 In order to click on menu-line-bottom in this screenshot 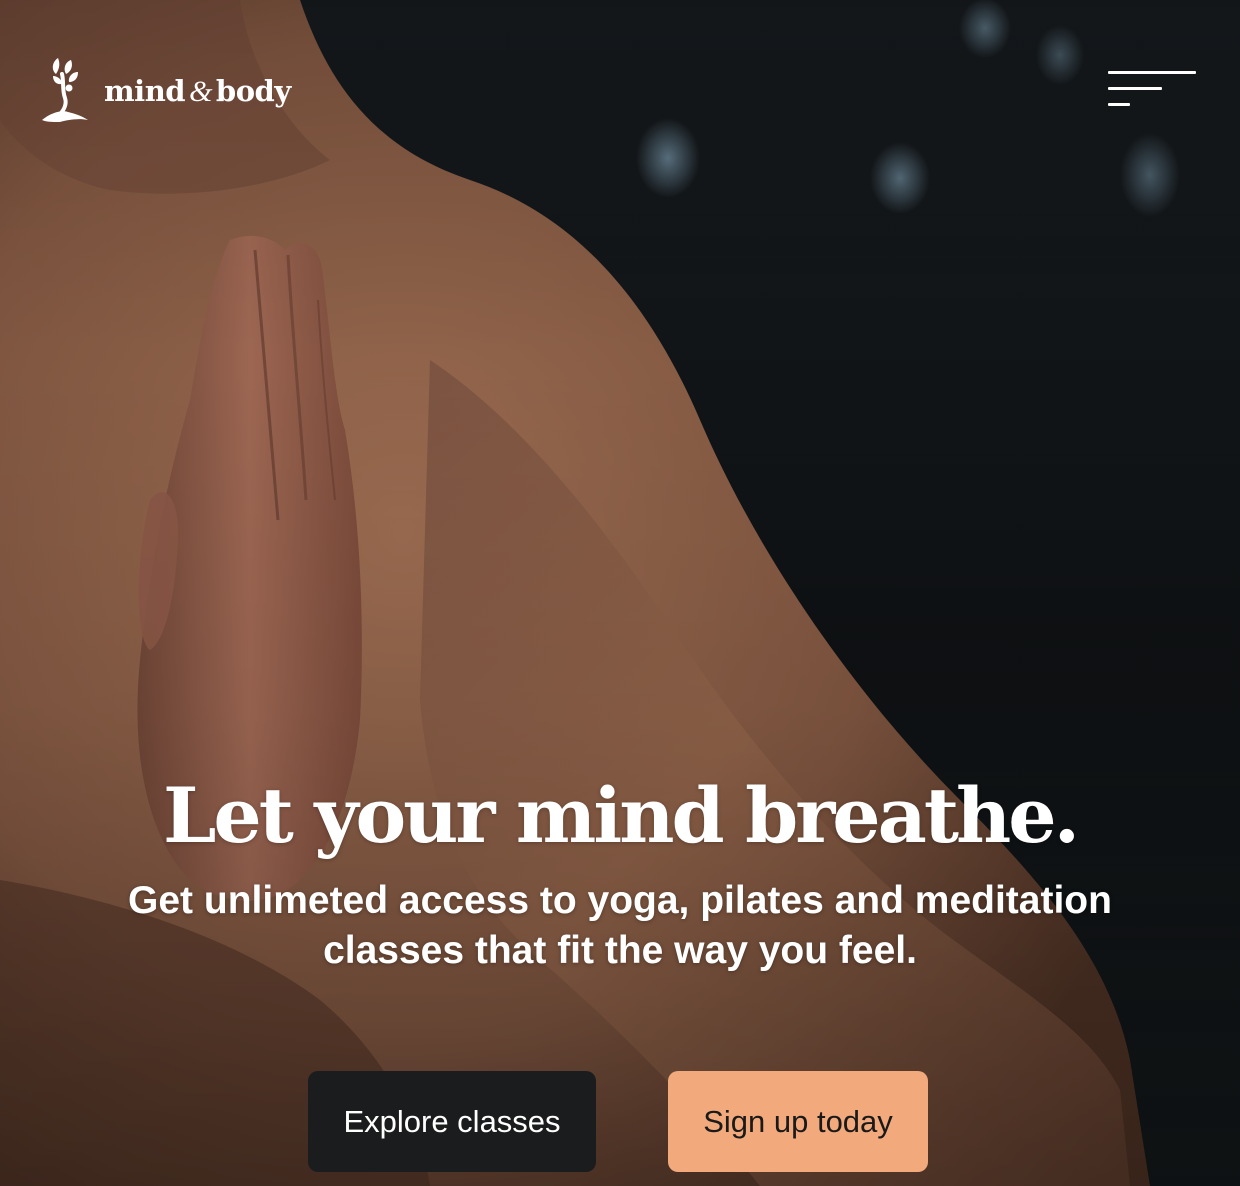, I will do `click(1119, 104)`.